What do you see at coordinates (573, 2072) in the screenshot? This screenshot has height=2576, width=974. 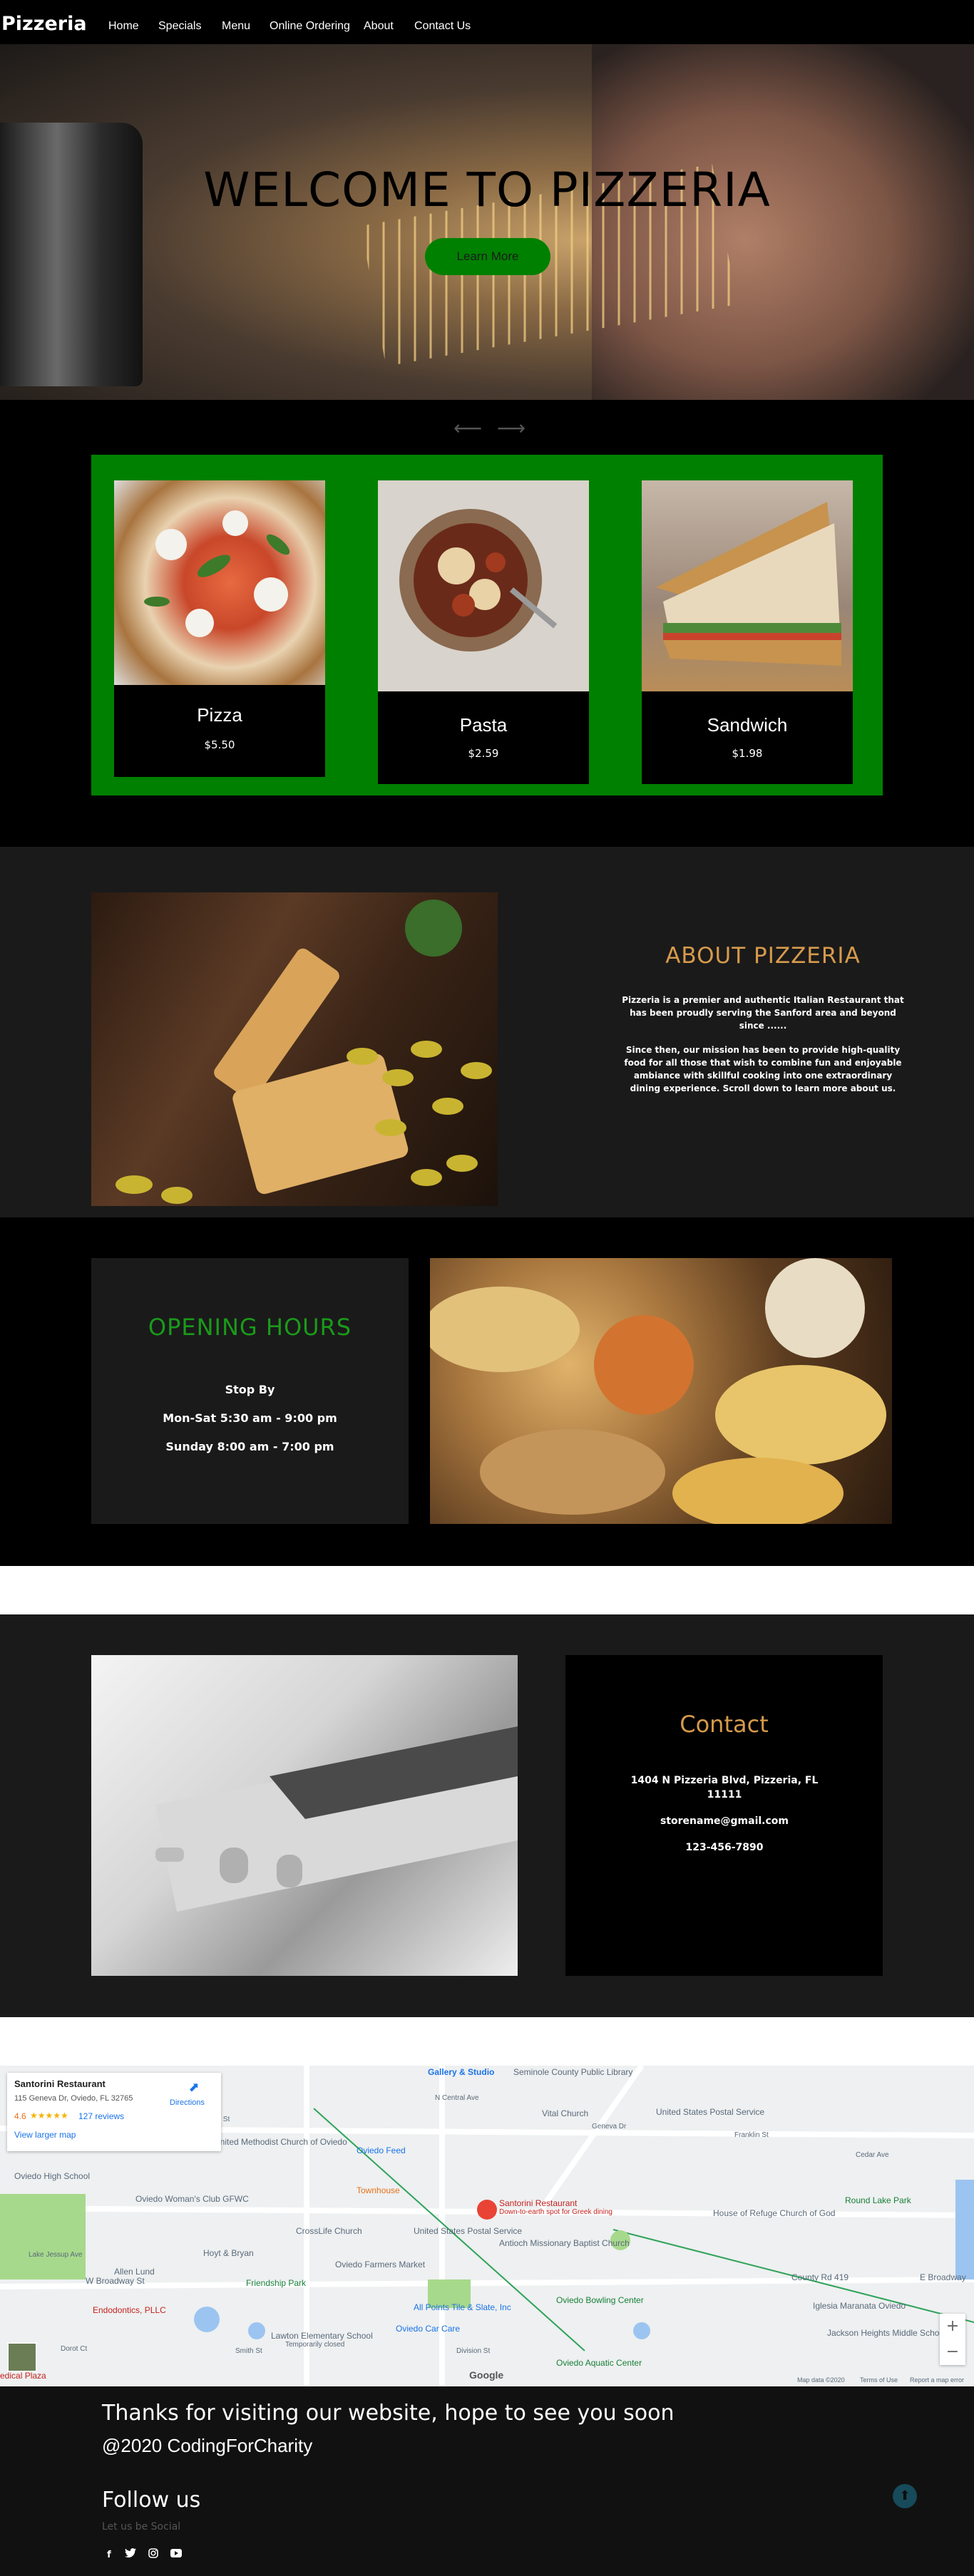 I see `map-label: Seminole County Public Library` at bounding box center [573, 2072].